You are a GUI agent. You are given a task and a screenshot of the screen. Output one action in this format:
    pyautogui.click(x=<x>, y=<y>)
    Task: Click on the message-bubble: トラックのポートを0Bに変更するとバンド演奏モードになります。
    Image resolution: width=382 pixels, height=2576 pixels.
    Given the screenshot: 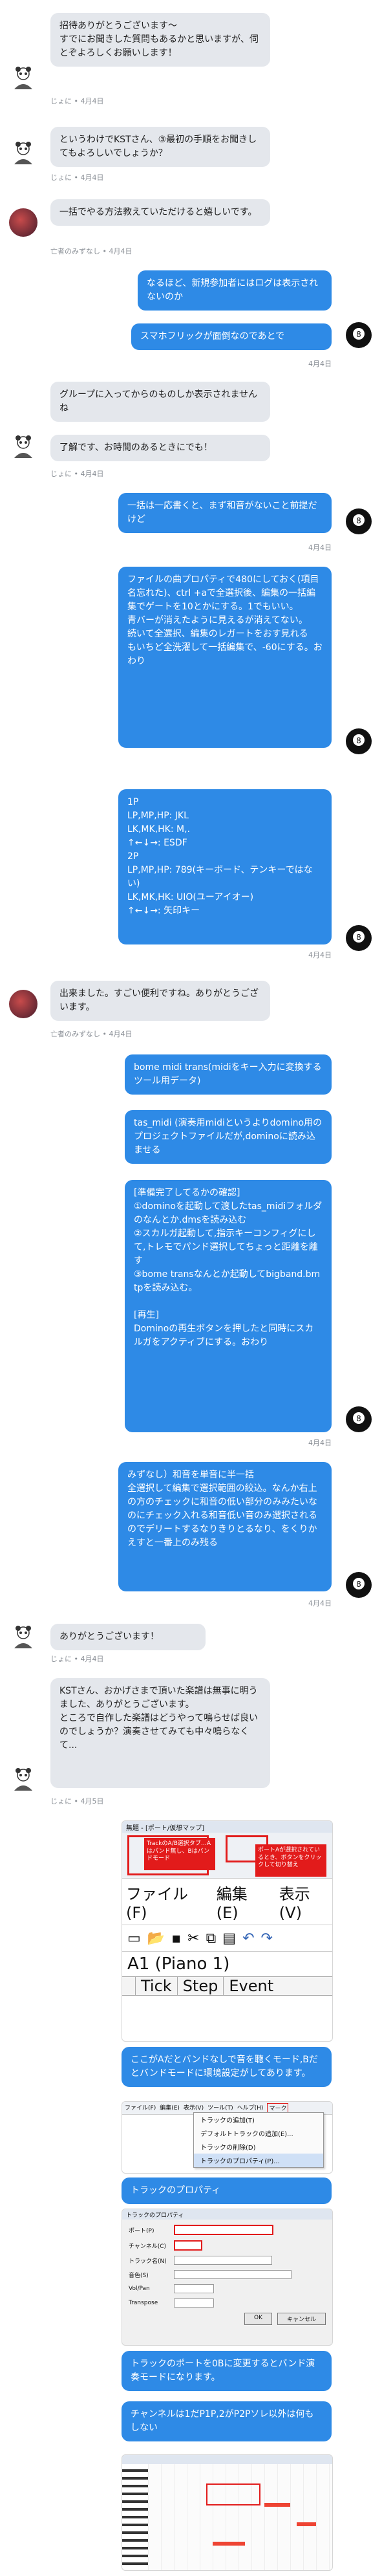 What is the action you would take?
    pyautogui.click(x=227, y=2371)
    